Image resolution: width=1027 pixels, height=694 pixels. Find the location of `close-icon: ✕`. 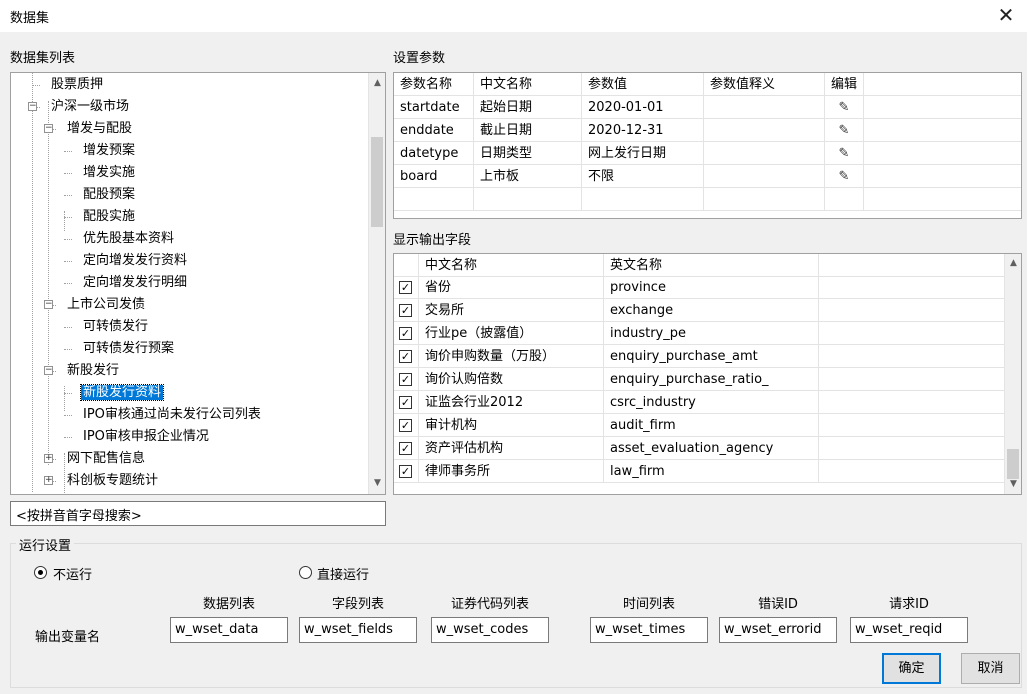

close-icon: ✕ is located at coordinates (1006, 15).